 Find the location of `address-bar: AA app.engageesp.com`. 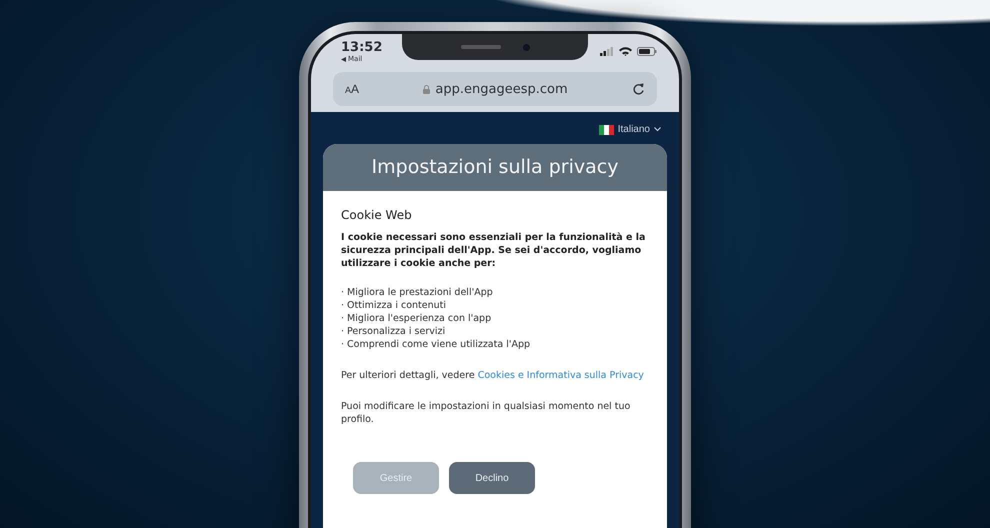

address-bar: AA app.engageesp.com is located at coordinates (495, 89).